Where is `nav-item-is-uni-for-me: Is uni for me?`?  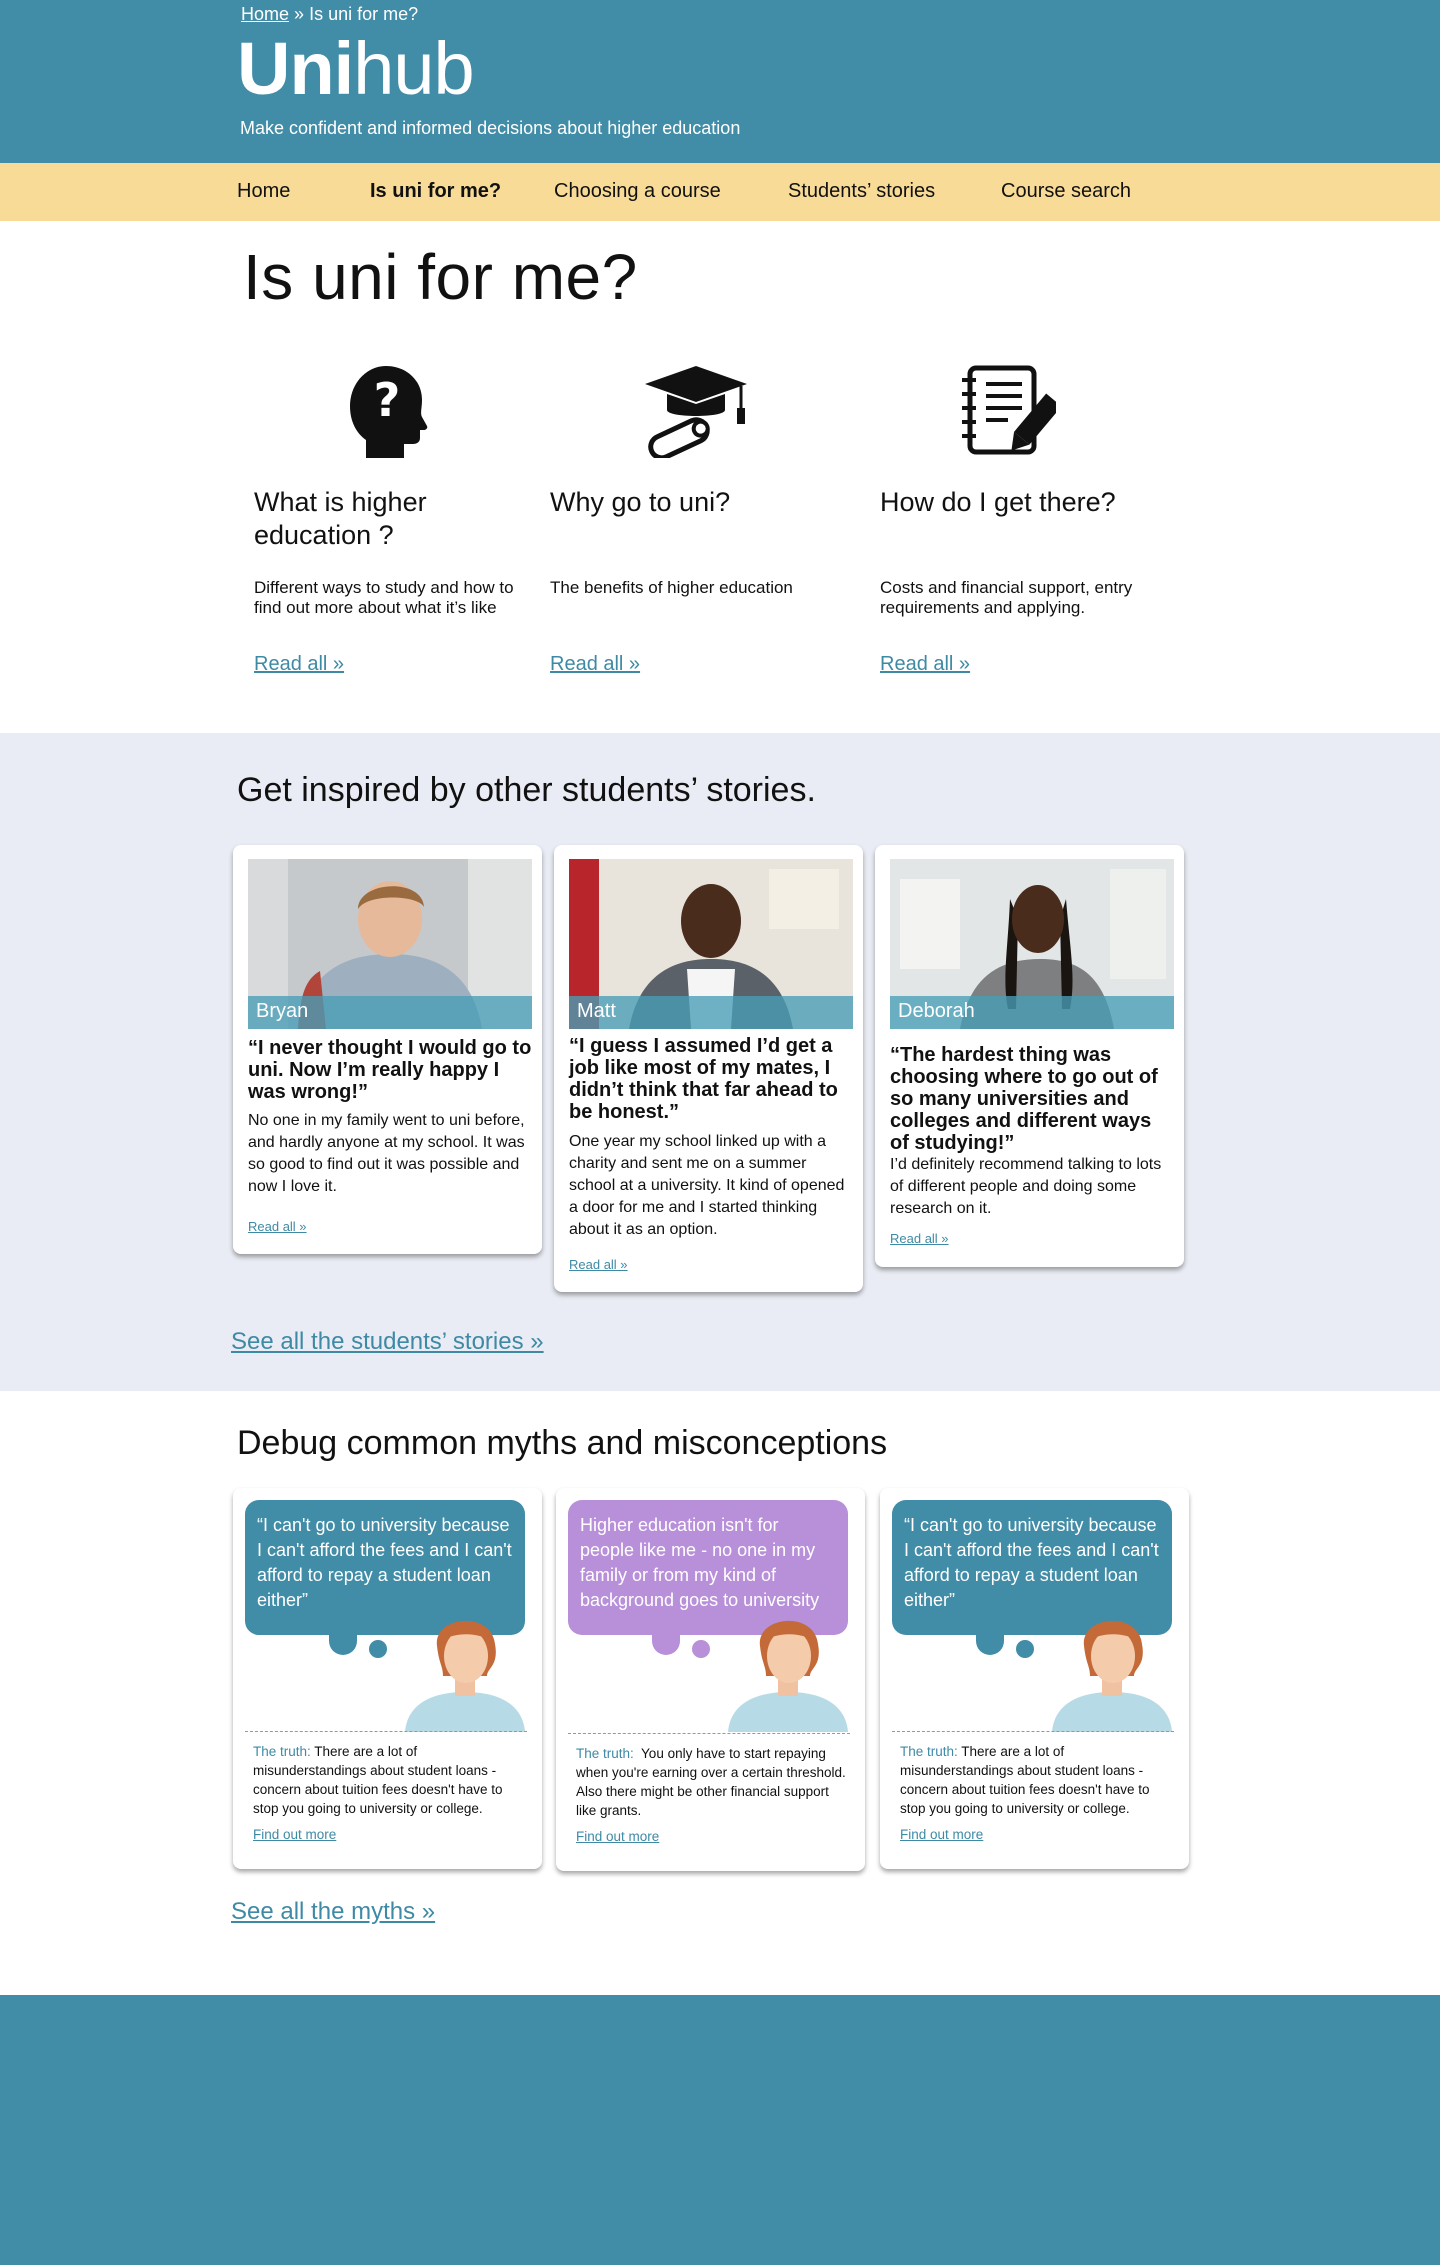 nav-item-is-uni-for-me: Is uni for me? is located at coordinates (435, 191).